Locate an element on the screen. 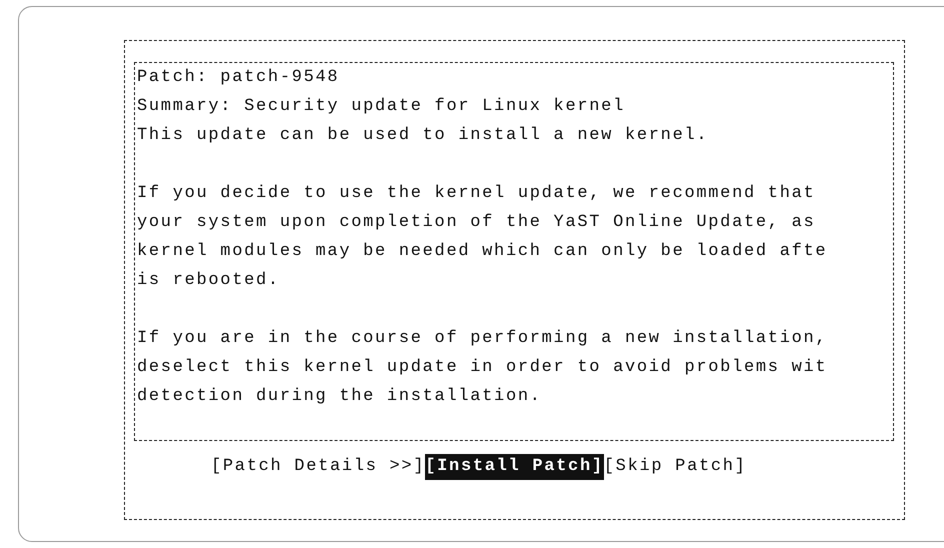 The height and width of the screenshot is (548, 944). description-text: Patch: patch-9548 is located at coordinates (238, 78).